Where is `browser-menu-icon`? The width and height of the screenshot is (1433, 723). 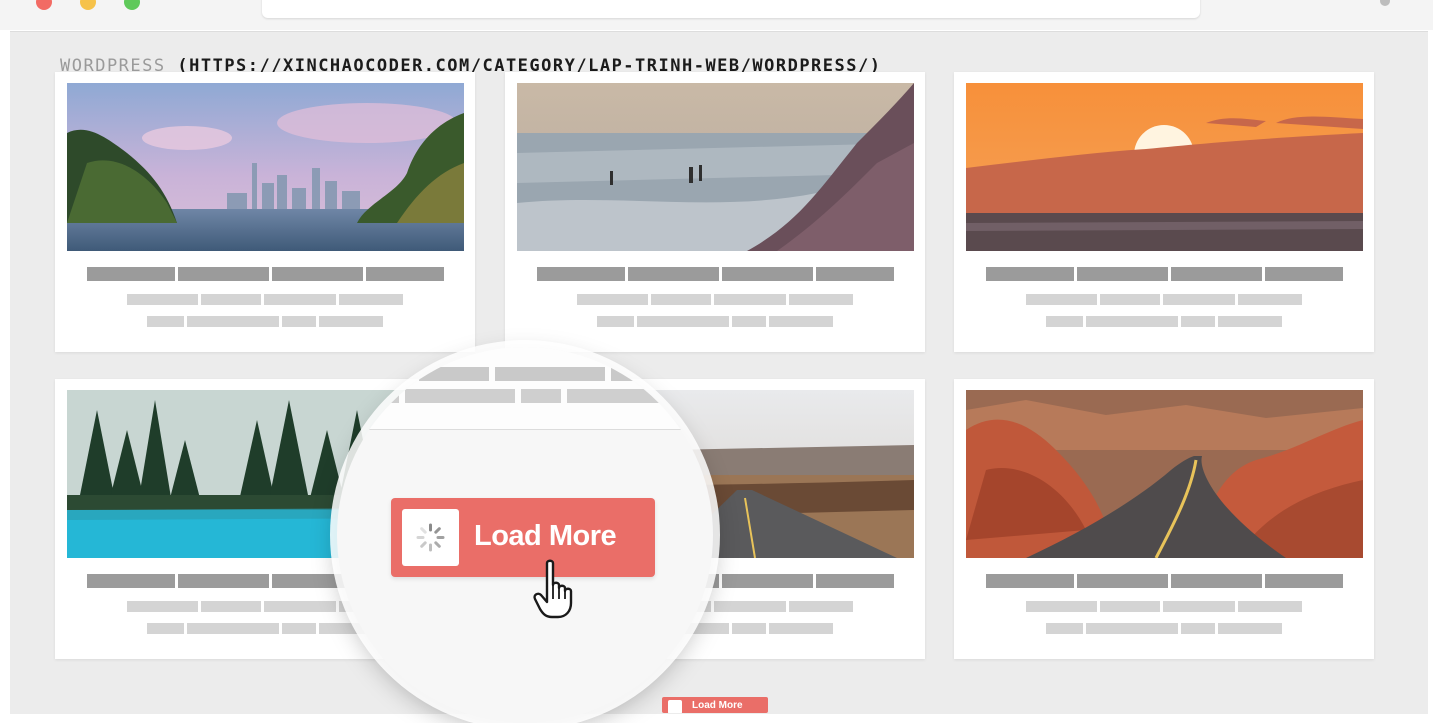
browser-menu-icon is located at coordinates (1385, 3).